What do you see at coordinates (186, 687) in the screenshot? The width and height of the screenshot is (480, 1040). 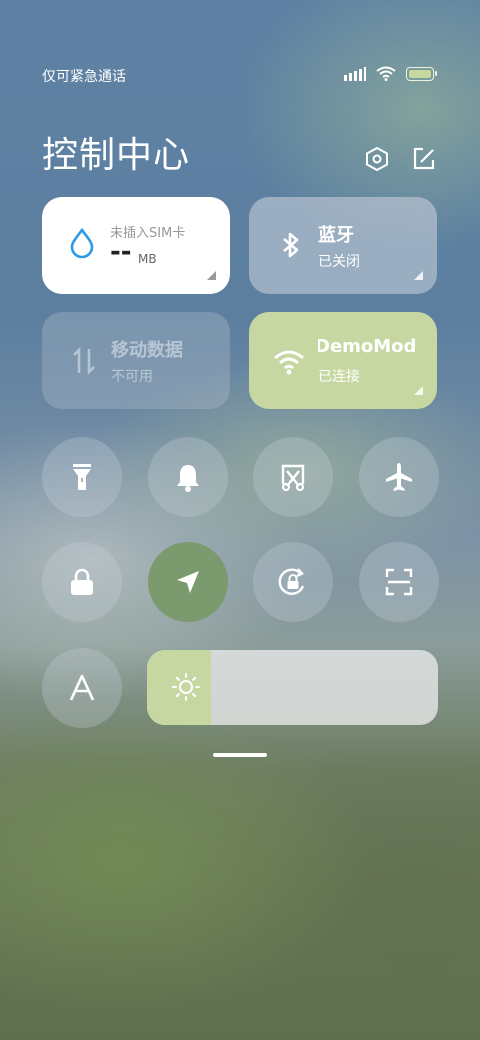 I see `sun-icon` at bounding box center [186, 687].